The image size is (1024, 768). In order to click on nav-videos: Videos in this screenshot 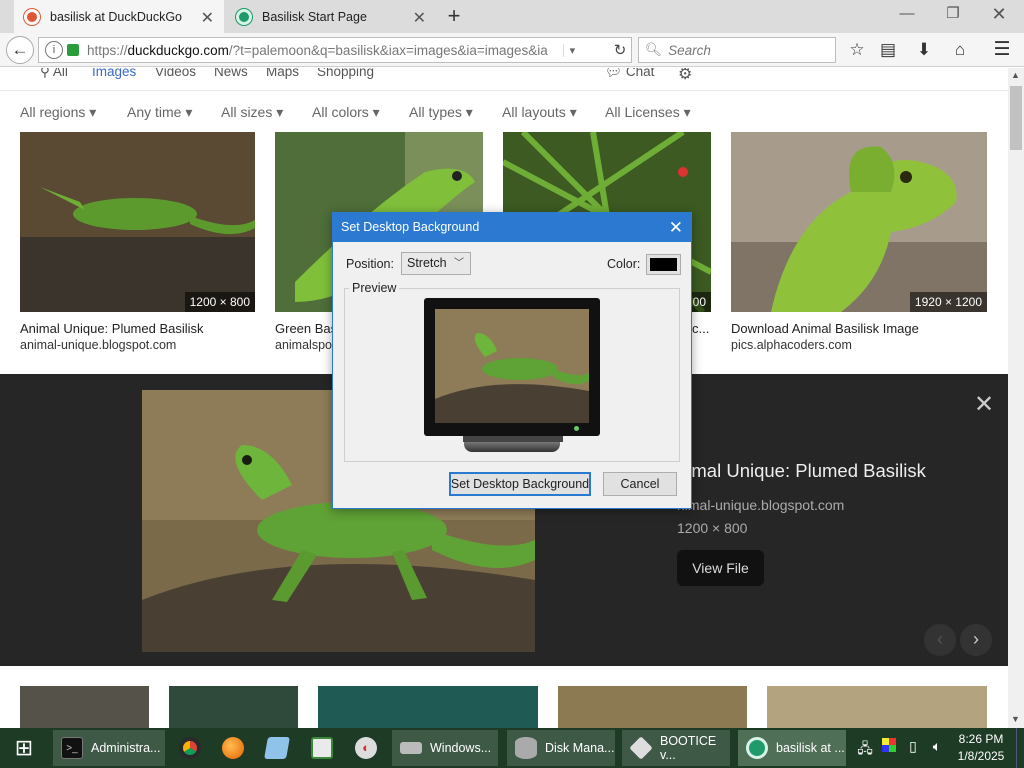, I will do `click(175, 73)`.